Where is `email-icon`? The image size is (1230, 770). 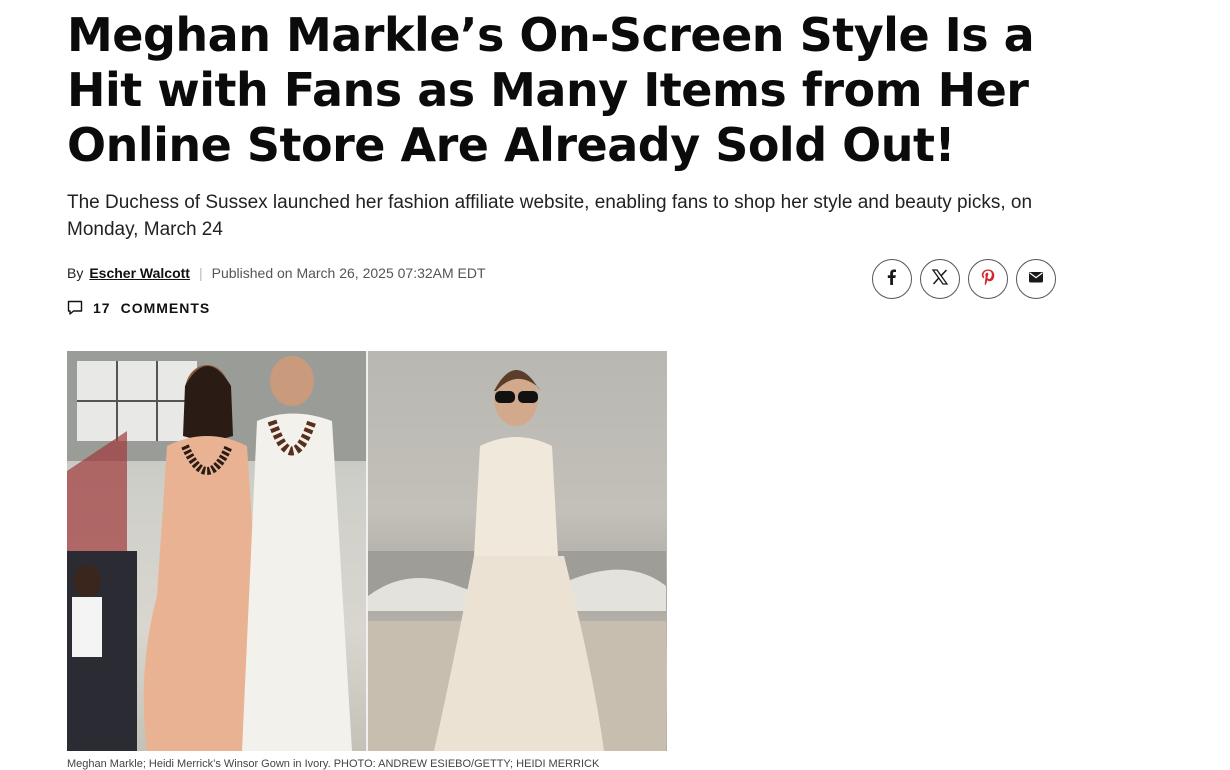
email-icon is located at coordinates (1036, 279).